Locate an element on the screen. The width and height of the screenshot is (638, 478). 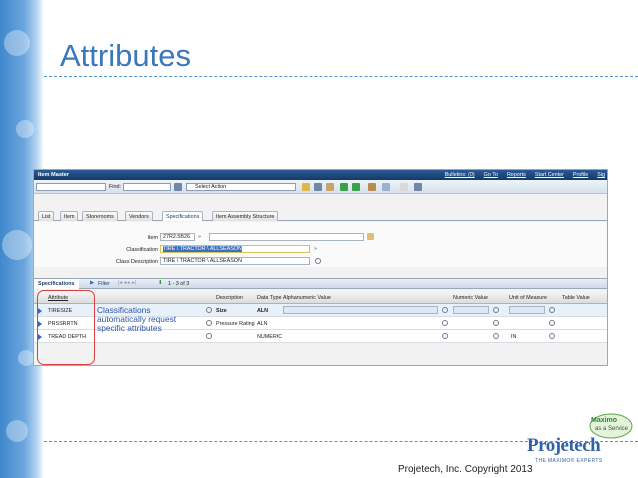
col-alphanumeric-value: Alphanumeric Value is located at coordinates (307, 298).